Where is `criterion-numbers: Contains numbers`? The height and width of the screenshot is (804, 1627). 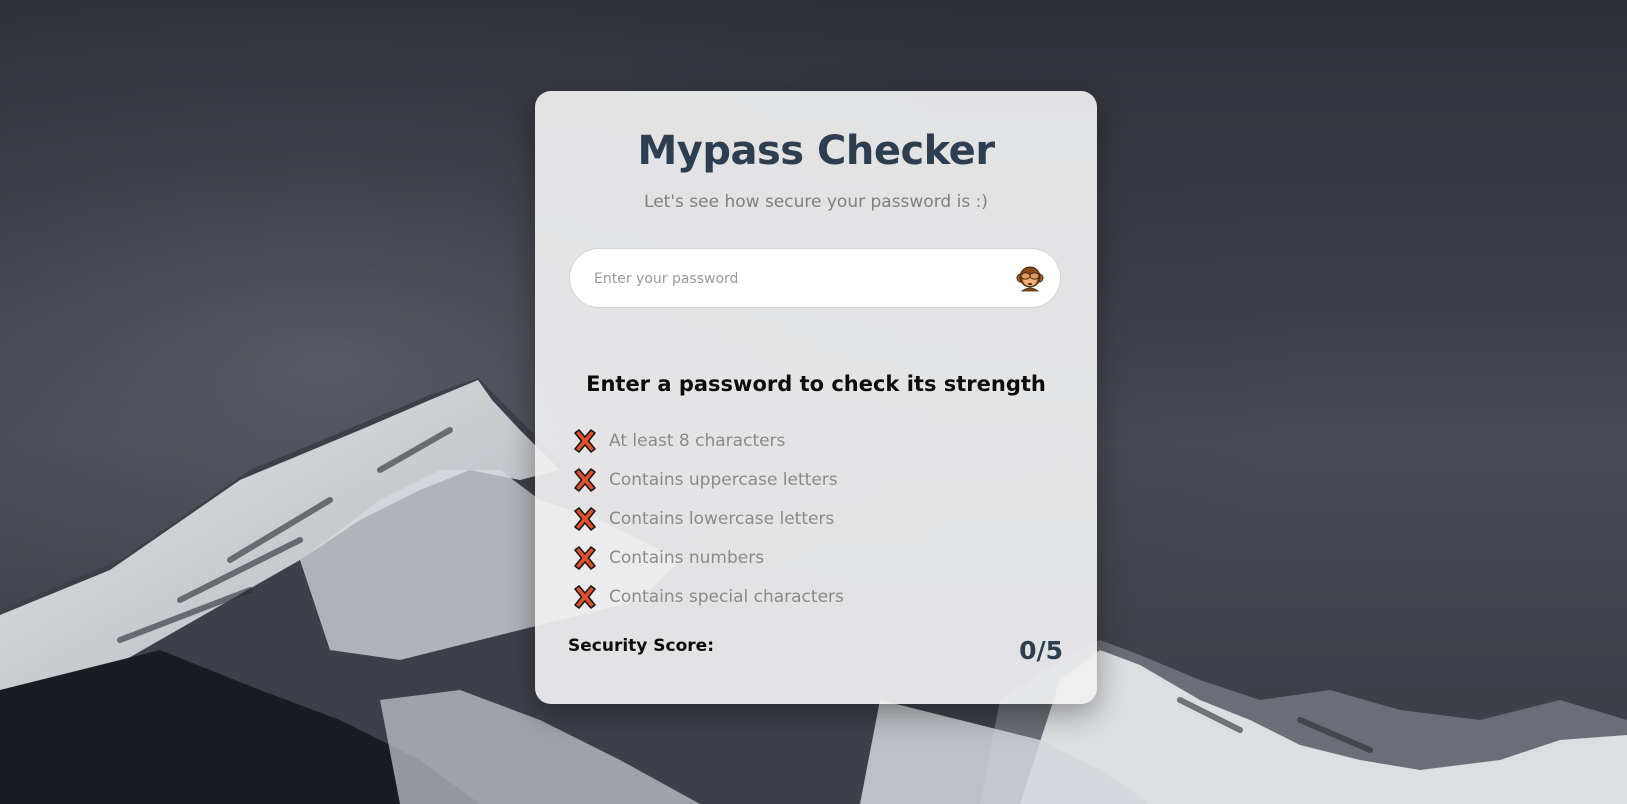 criterion-numbers: Contains numbers is located at coordinates (707, 558).